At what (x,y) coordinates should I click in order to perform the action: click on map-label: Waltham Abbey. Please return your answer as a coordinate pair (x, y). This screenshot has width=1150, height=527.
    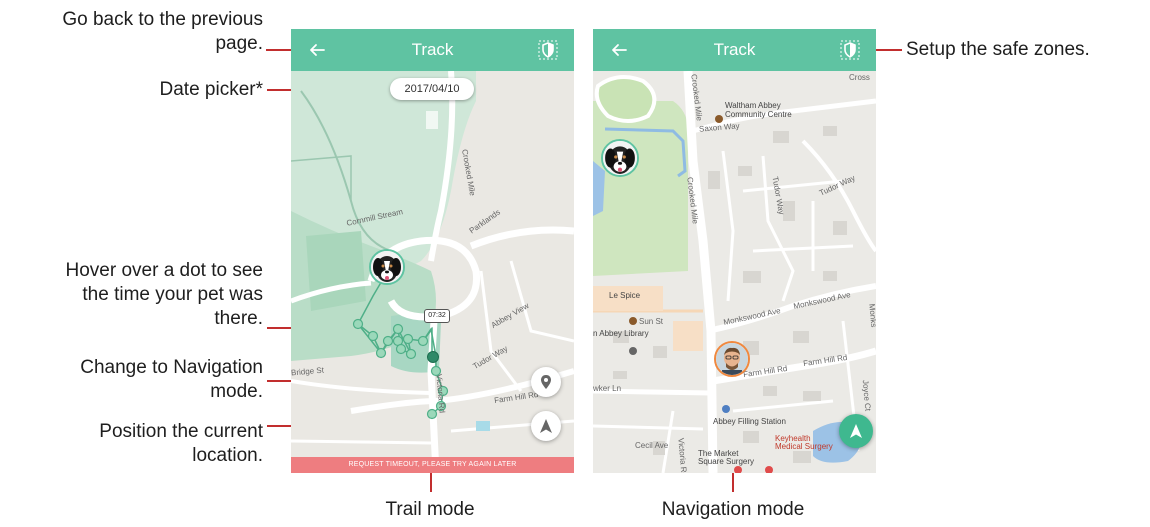
    Looking at the image, I should click on (753, 105).